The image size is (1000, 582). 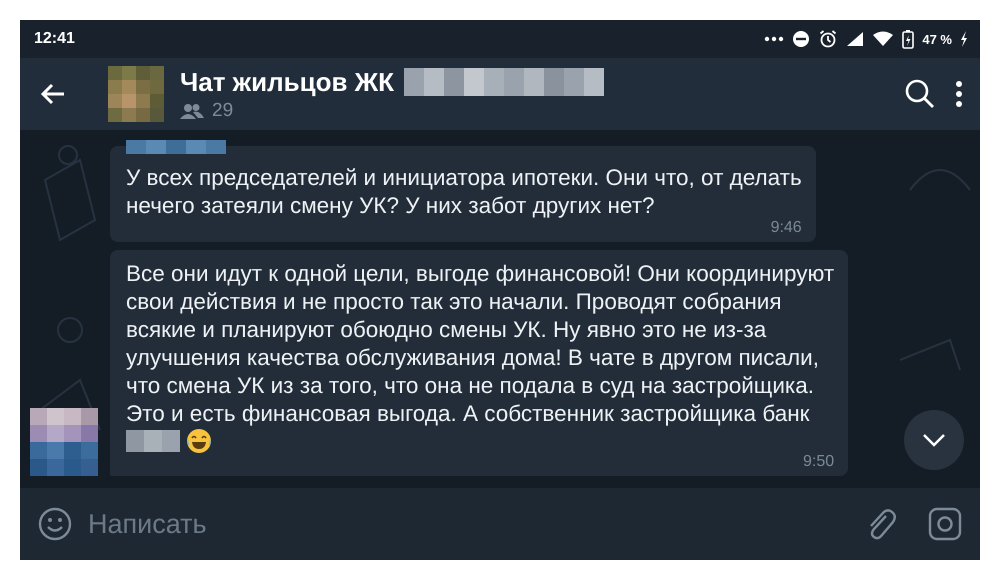 I want to click on wifi-icon, so click(x=883, y=39).